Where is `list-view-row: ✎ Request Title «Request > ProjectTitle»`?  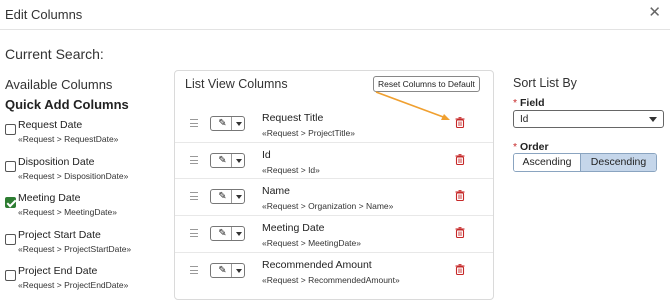
list-view-row: ✎ Request Title «Request > ProjectTitle» is located at coordinates (334, 124).